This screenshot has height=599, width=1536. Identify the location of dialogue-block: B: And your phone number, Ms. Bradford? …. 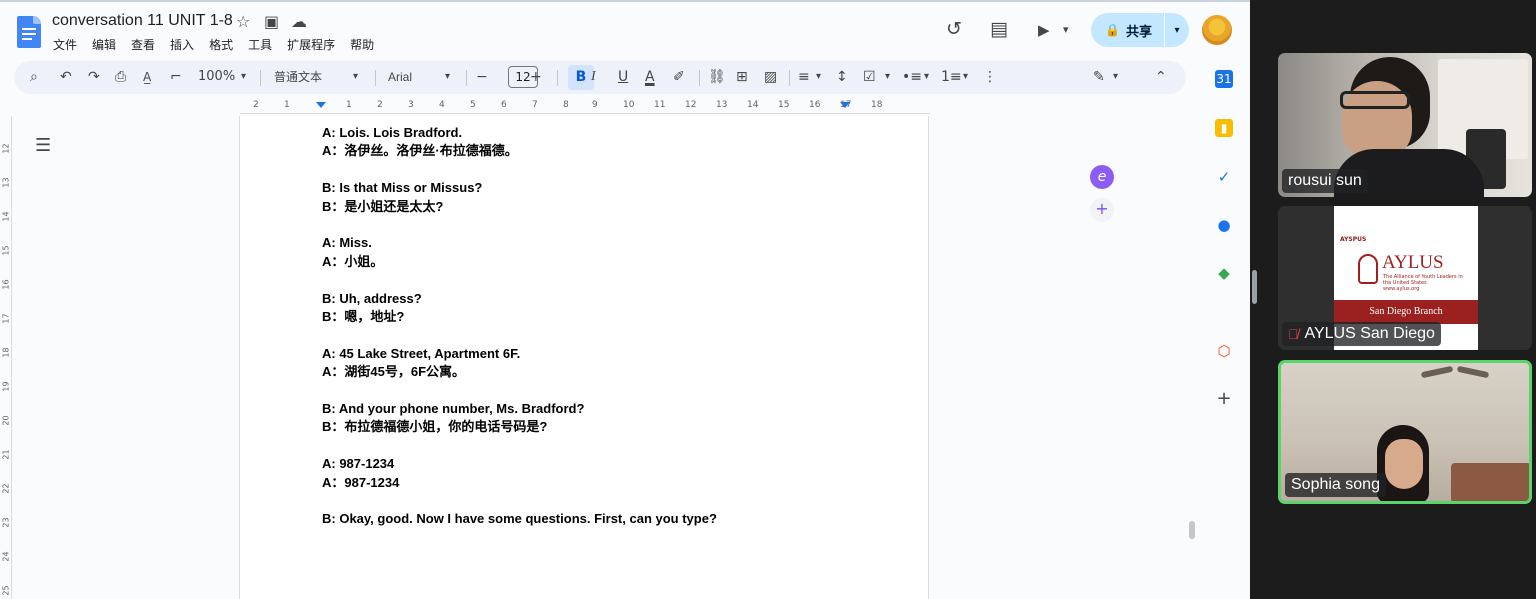
(519, 418).